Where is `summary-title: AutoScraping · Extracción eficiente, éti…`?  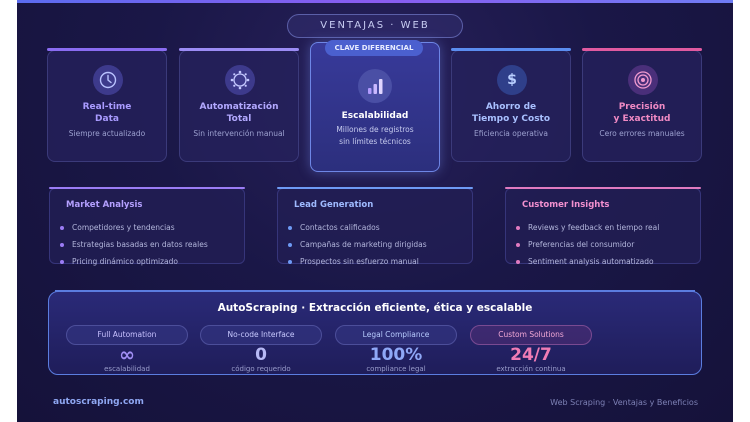 summary-title: AutoScraping · Extracción eficiente, éti… is located at coordinates (375, 308).